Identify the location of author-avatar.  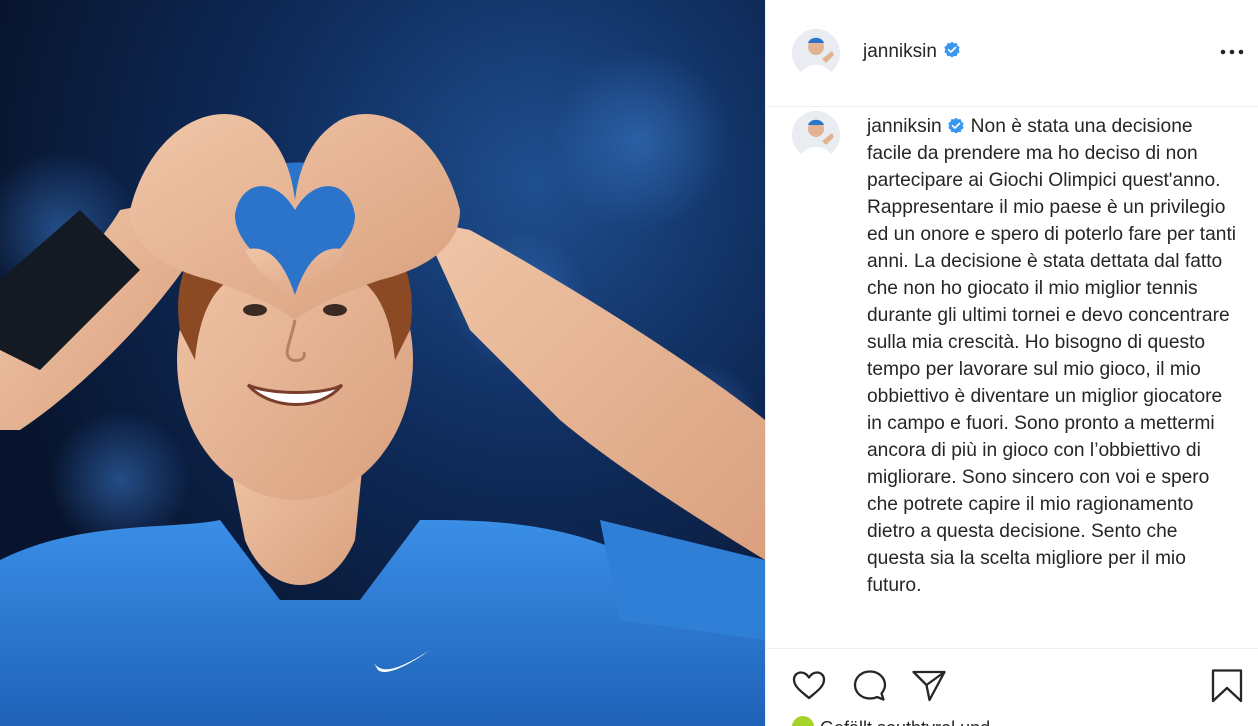
(816, 53).